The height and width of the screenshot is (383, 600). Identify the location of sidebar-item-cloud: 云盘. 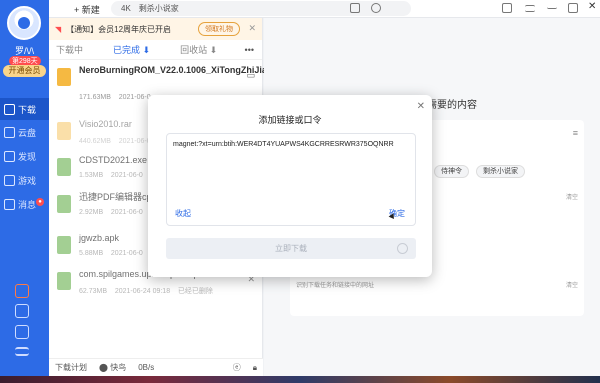
(24, 132).